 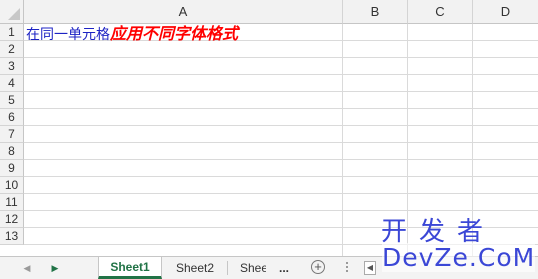 What do you see at coordinates (440, 12) in the screenshot?
I see `column-header-c: C` at bounding box center [440, 12].